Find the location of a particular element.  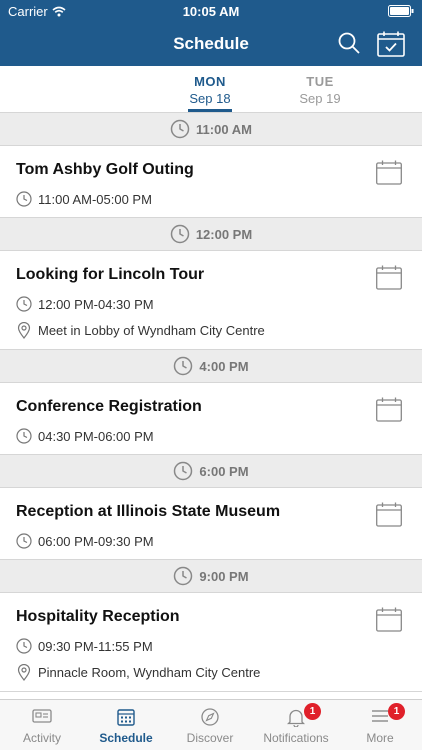

event-location-row: Pinnacle Room, Wyndham City Centre is located at coordinates (211, 672).